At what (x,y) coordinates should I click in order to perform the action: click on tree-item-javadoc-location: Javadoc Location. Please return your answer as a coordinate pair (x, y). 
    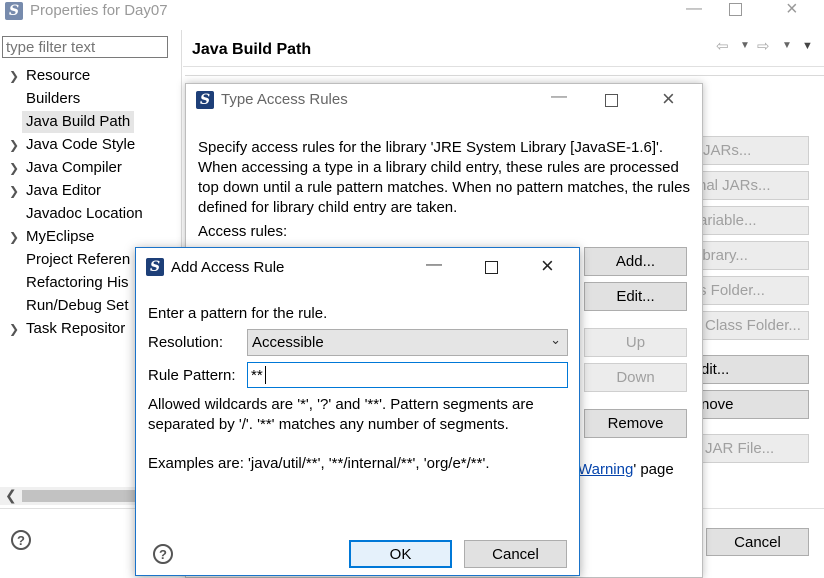
    Looking at the image, I should click on (84, 213).